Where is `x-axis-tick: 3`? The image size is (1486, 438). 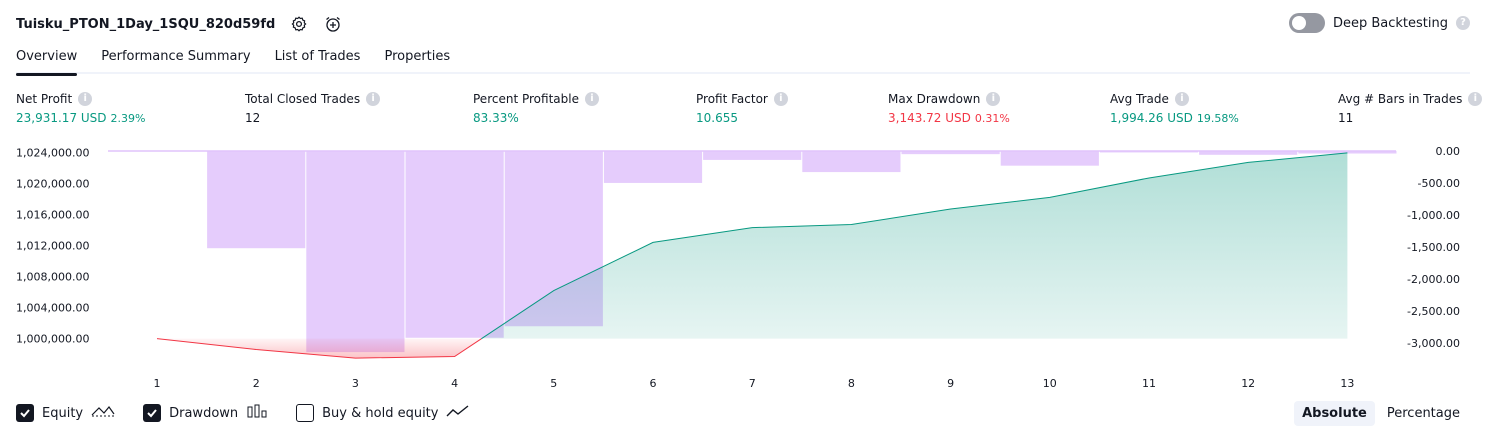
x-axis-tick: 3 is located at coordinates (355, 383).